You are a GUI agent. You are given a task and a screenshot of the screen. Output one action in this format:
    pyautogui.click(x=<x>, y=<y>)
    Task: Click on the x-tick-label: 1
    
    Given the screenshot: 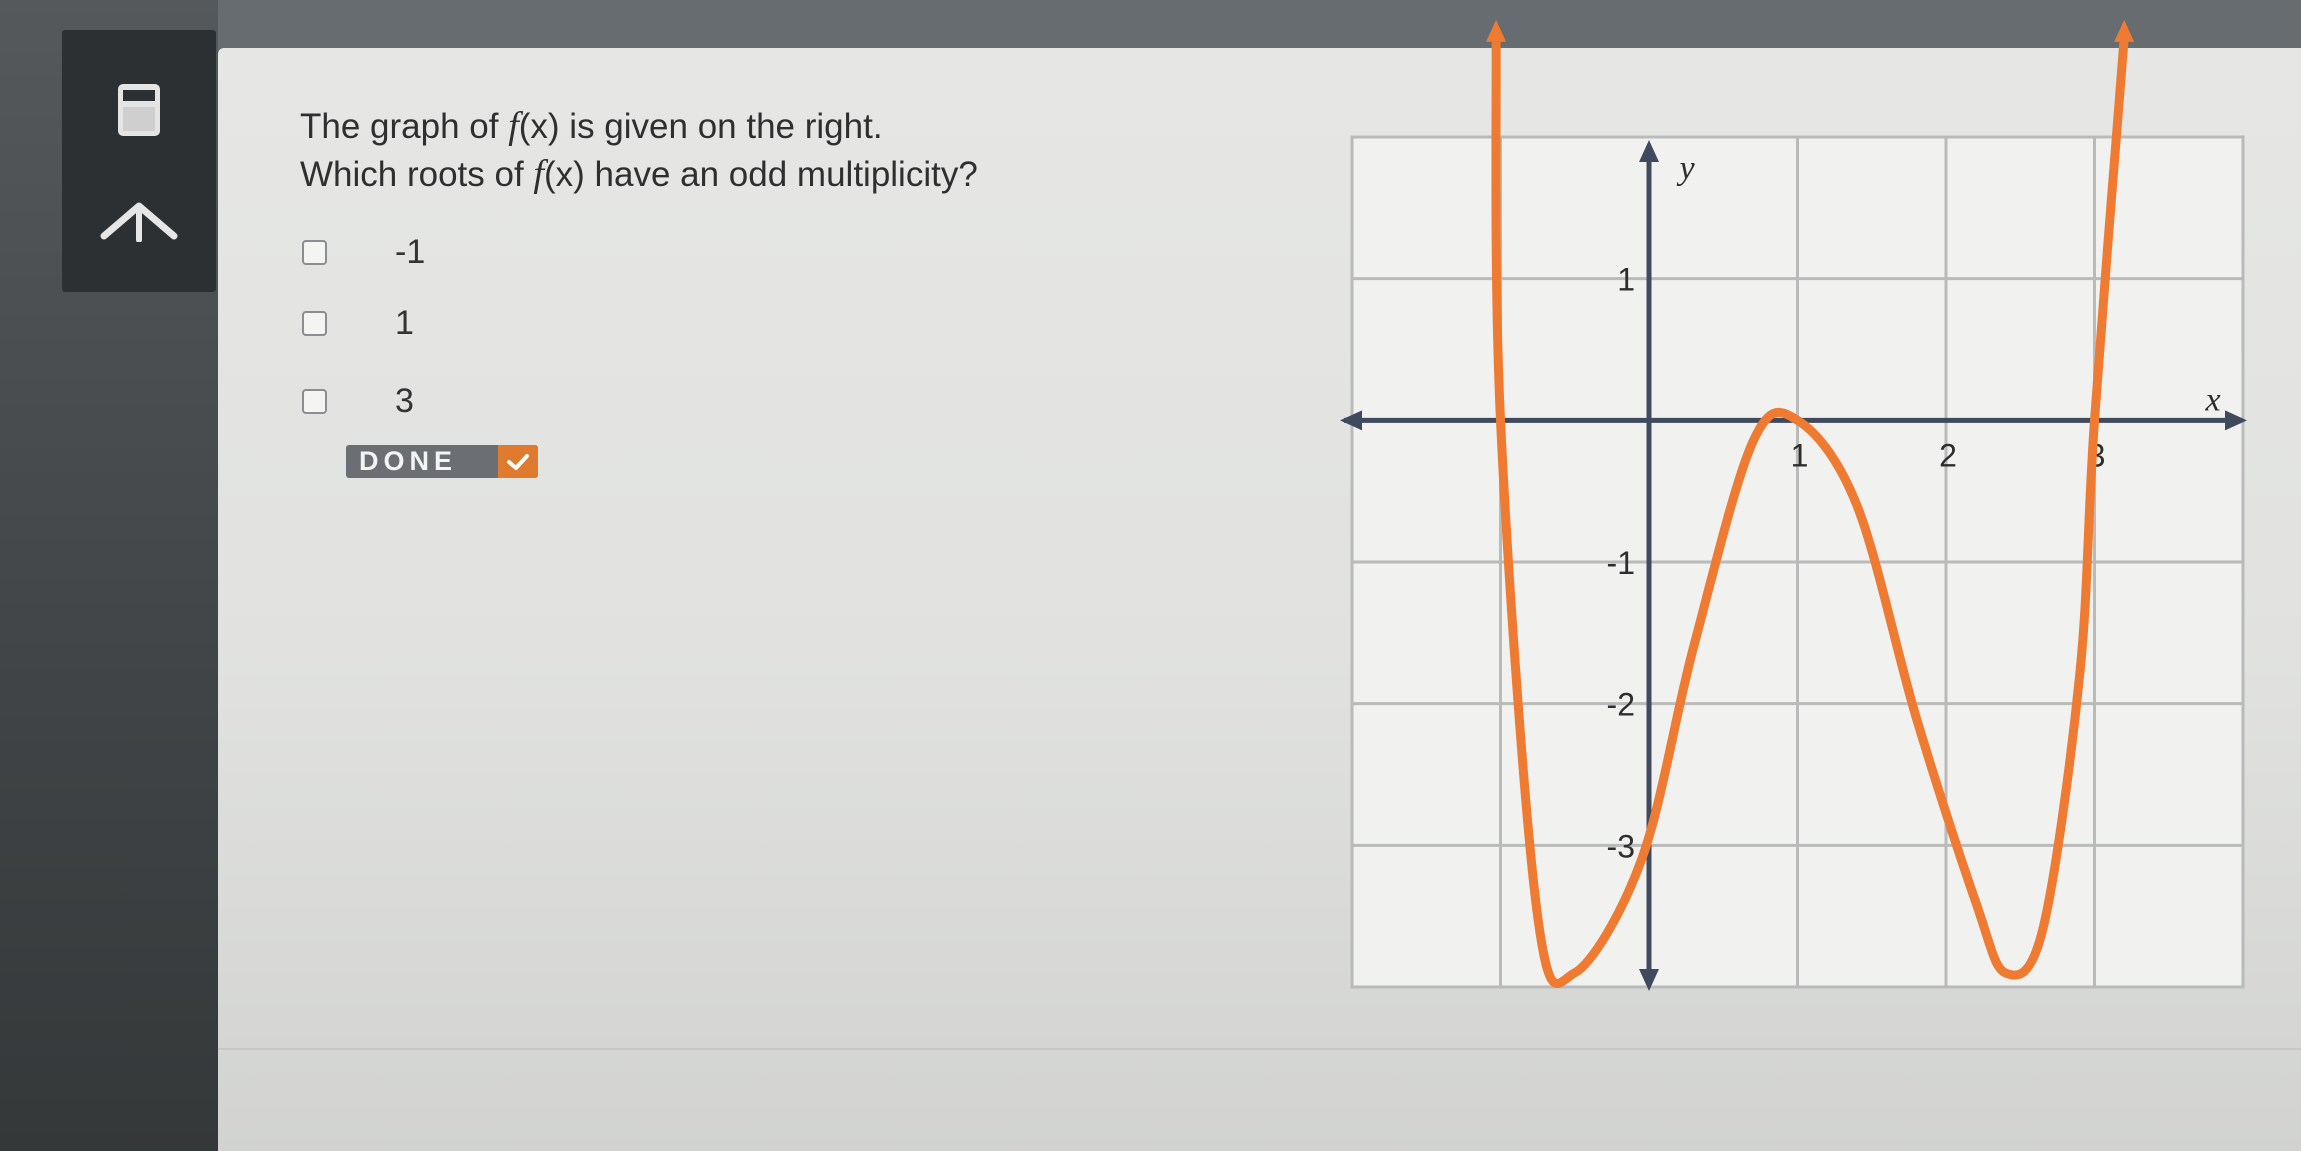 What is the action you would take?
    pyautogui.click(x=1800, y=455)
    